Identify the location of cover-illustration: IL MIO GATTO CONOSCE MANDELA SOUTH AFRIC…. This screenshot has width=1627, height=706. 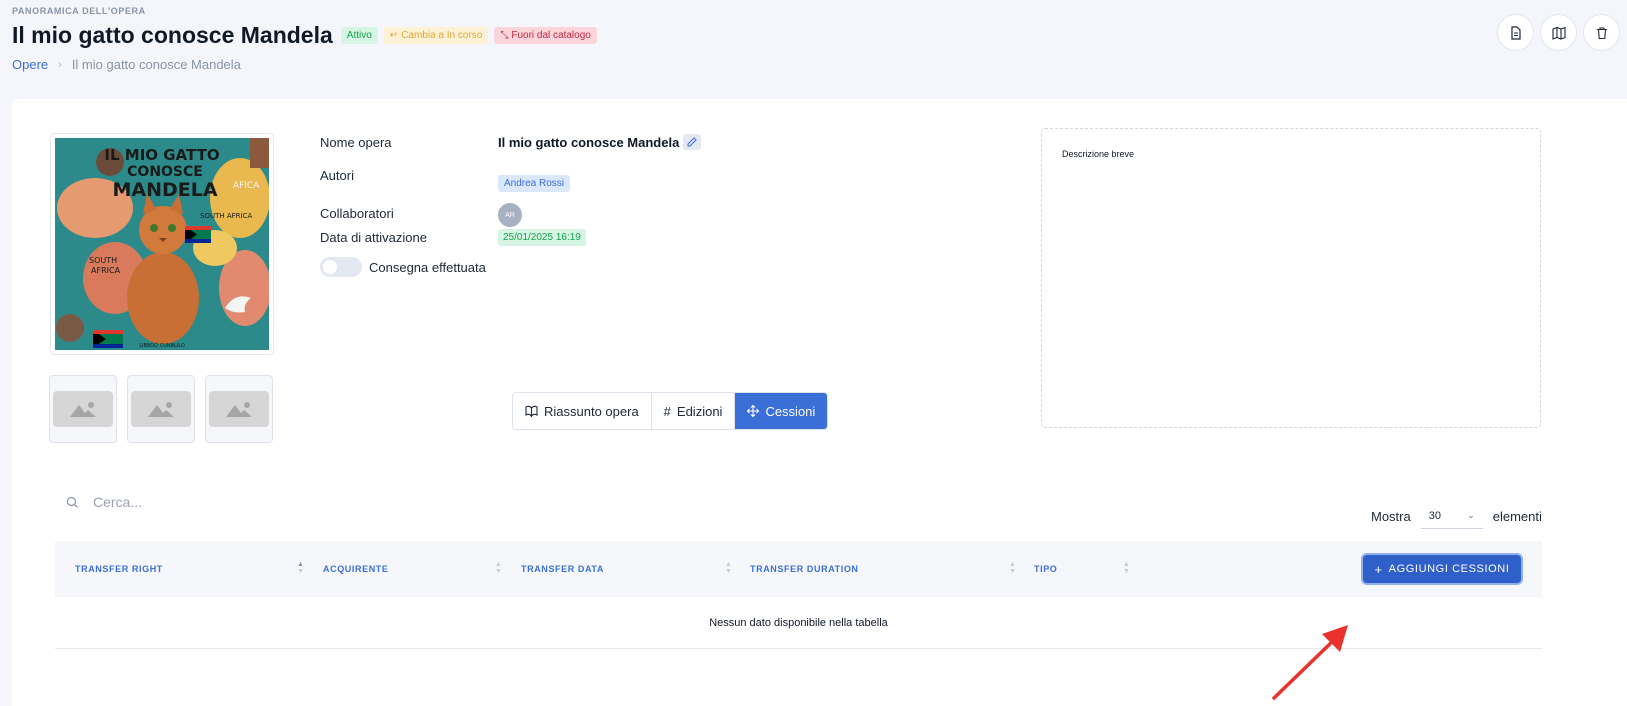
(162, 244).